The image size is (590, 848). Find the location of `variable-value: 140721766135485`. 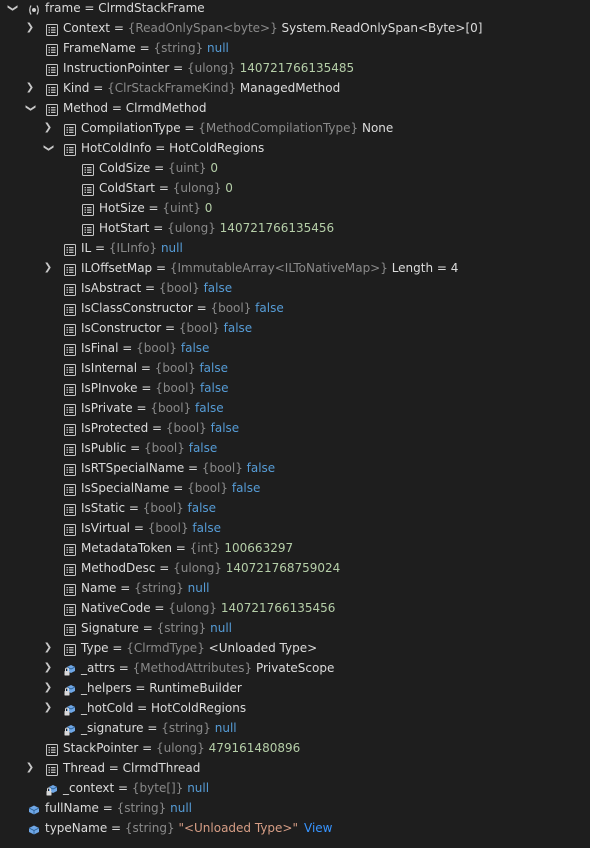

variable-value: 140721766135485 is located at coordinates (297, 68).